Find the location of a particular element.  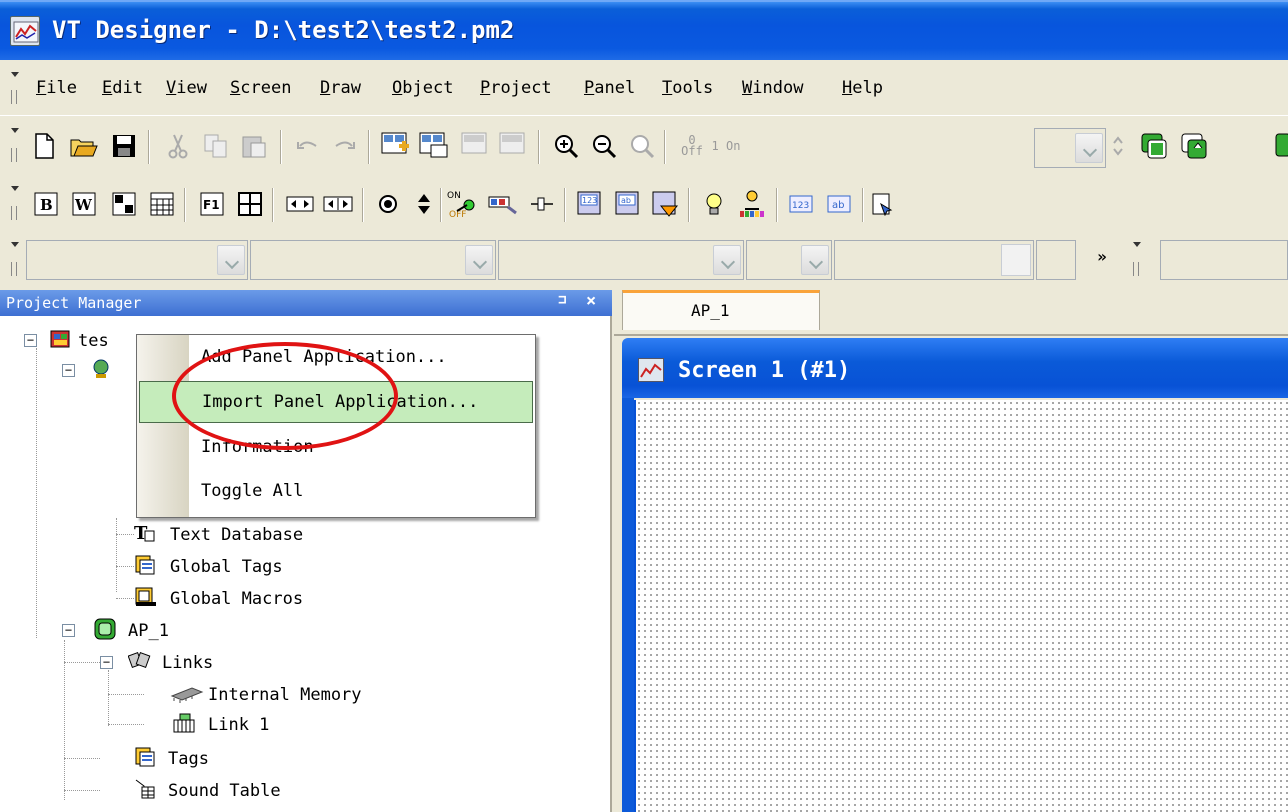

ascii-input-icon: ab is located at coordinates (628, 204).